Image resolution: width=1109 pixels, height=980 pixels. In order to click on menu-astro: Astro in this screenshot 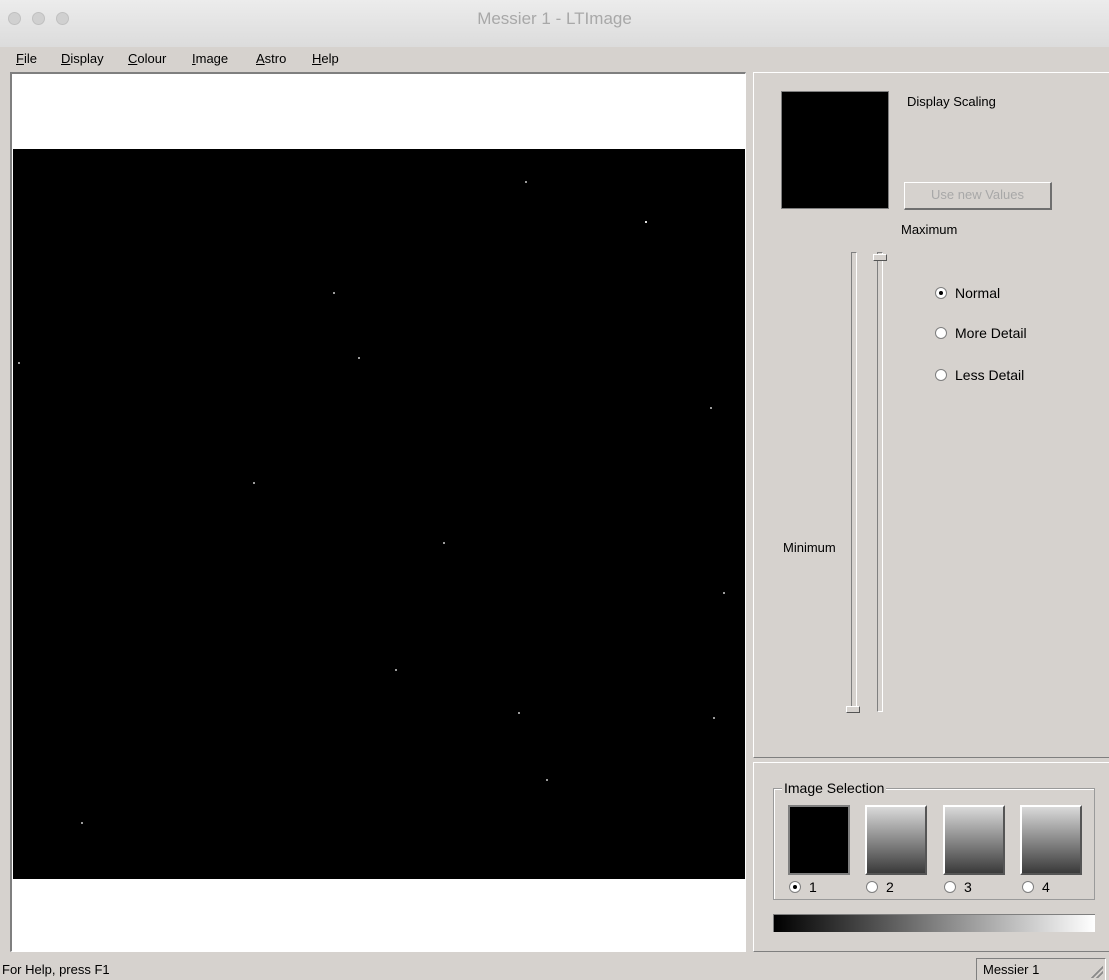, I will do `click(271, 58)`.